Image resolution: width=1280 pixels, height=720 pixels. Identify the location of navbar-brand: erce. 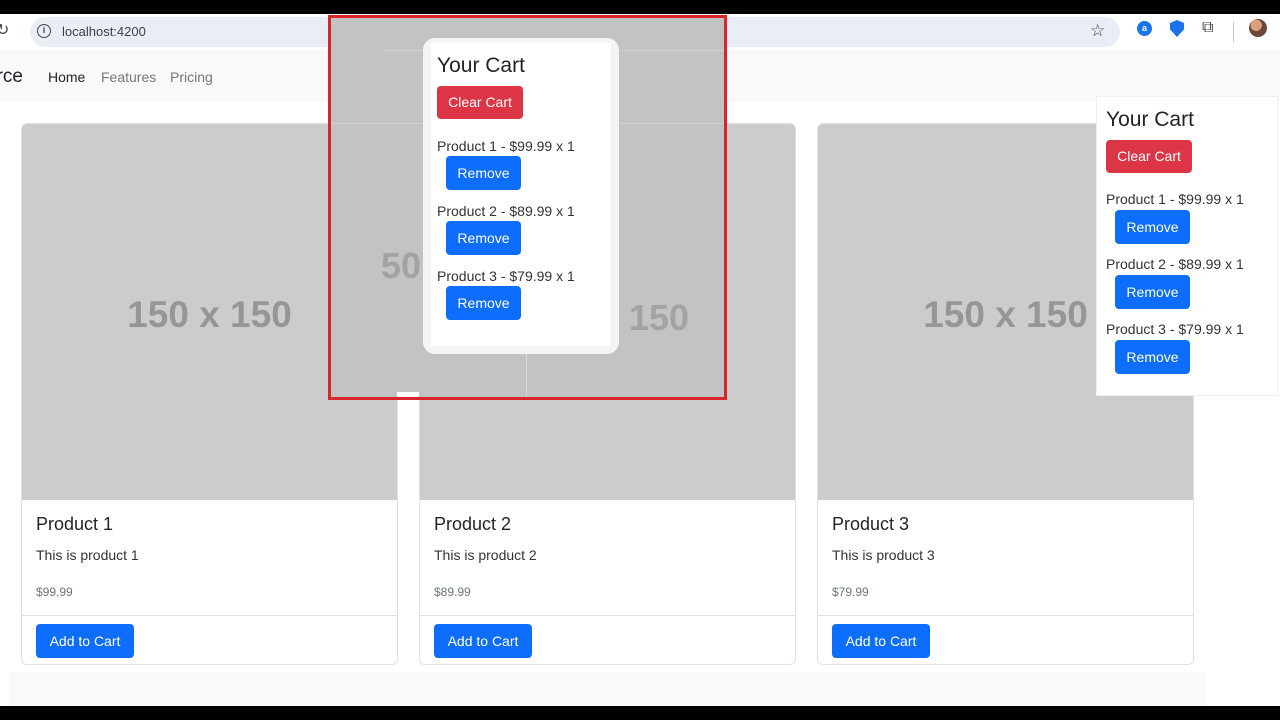
(11, 77).